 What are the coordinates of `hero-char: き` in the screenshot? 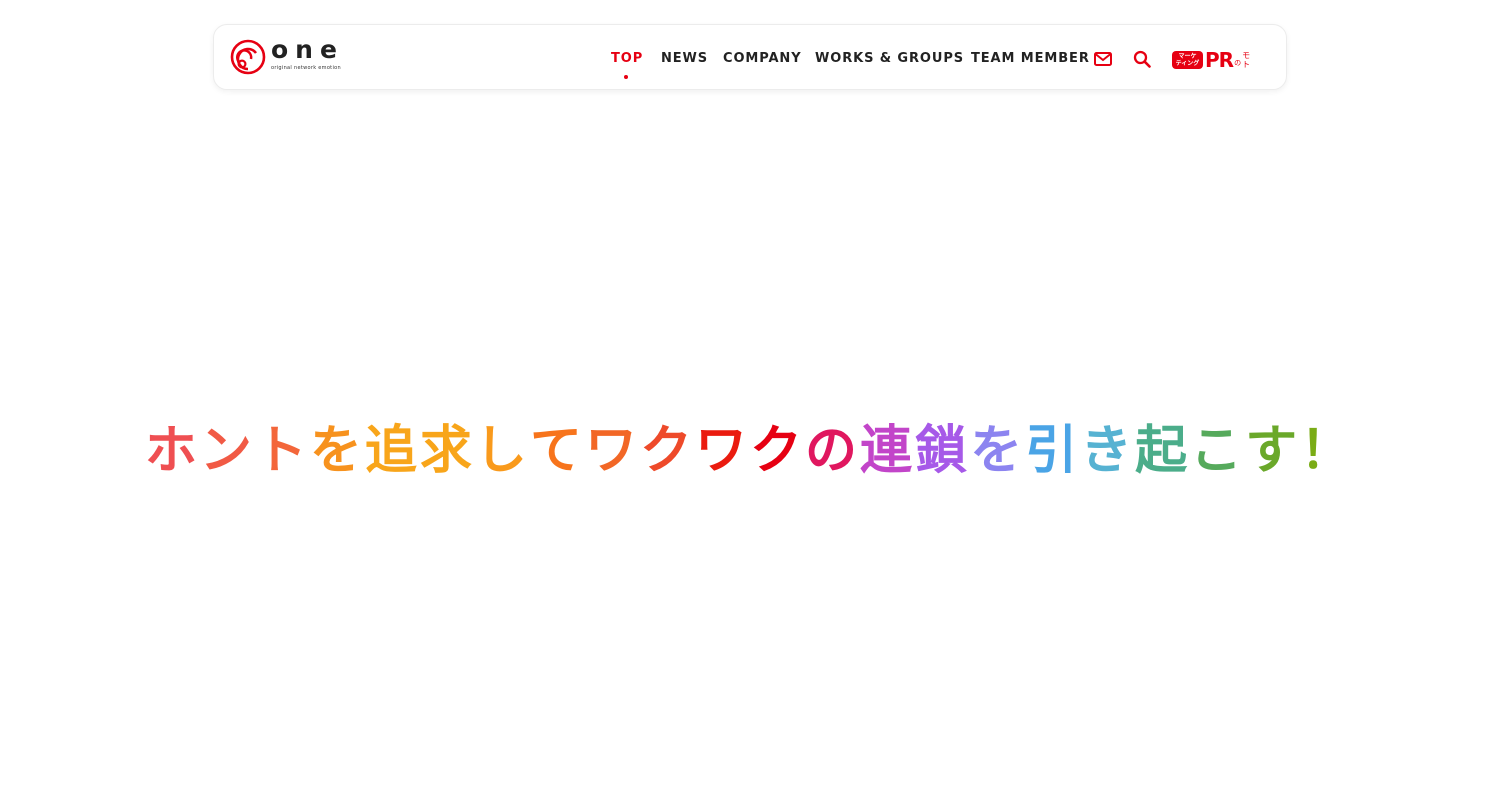 It's located at (1108, 450).